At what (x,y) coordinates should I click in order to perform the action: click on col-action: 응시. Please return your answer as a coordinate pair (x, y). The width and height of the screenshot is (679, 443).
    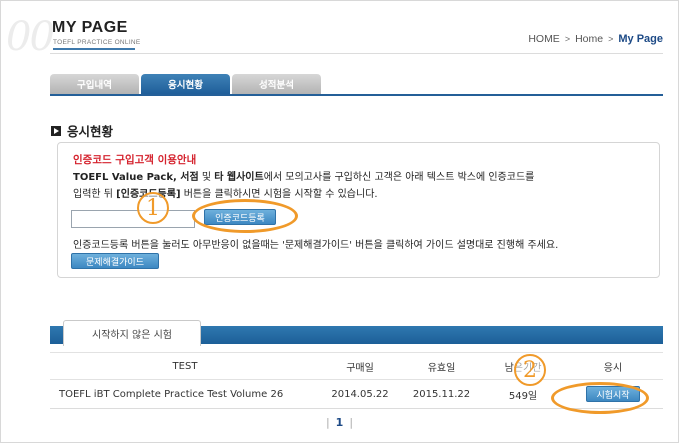
    Looking at the image, I should click on (613, 366).